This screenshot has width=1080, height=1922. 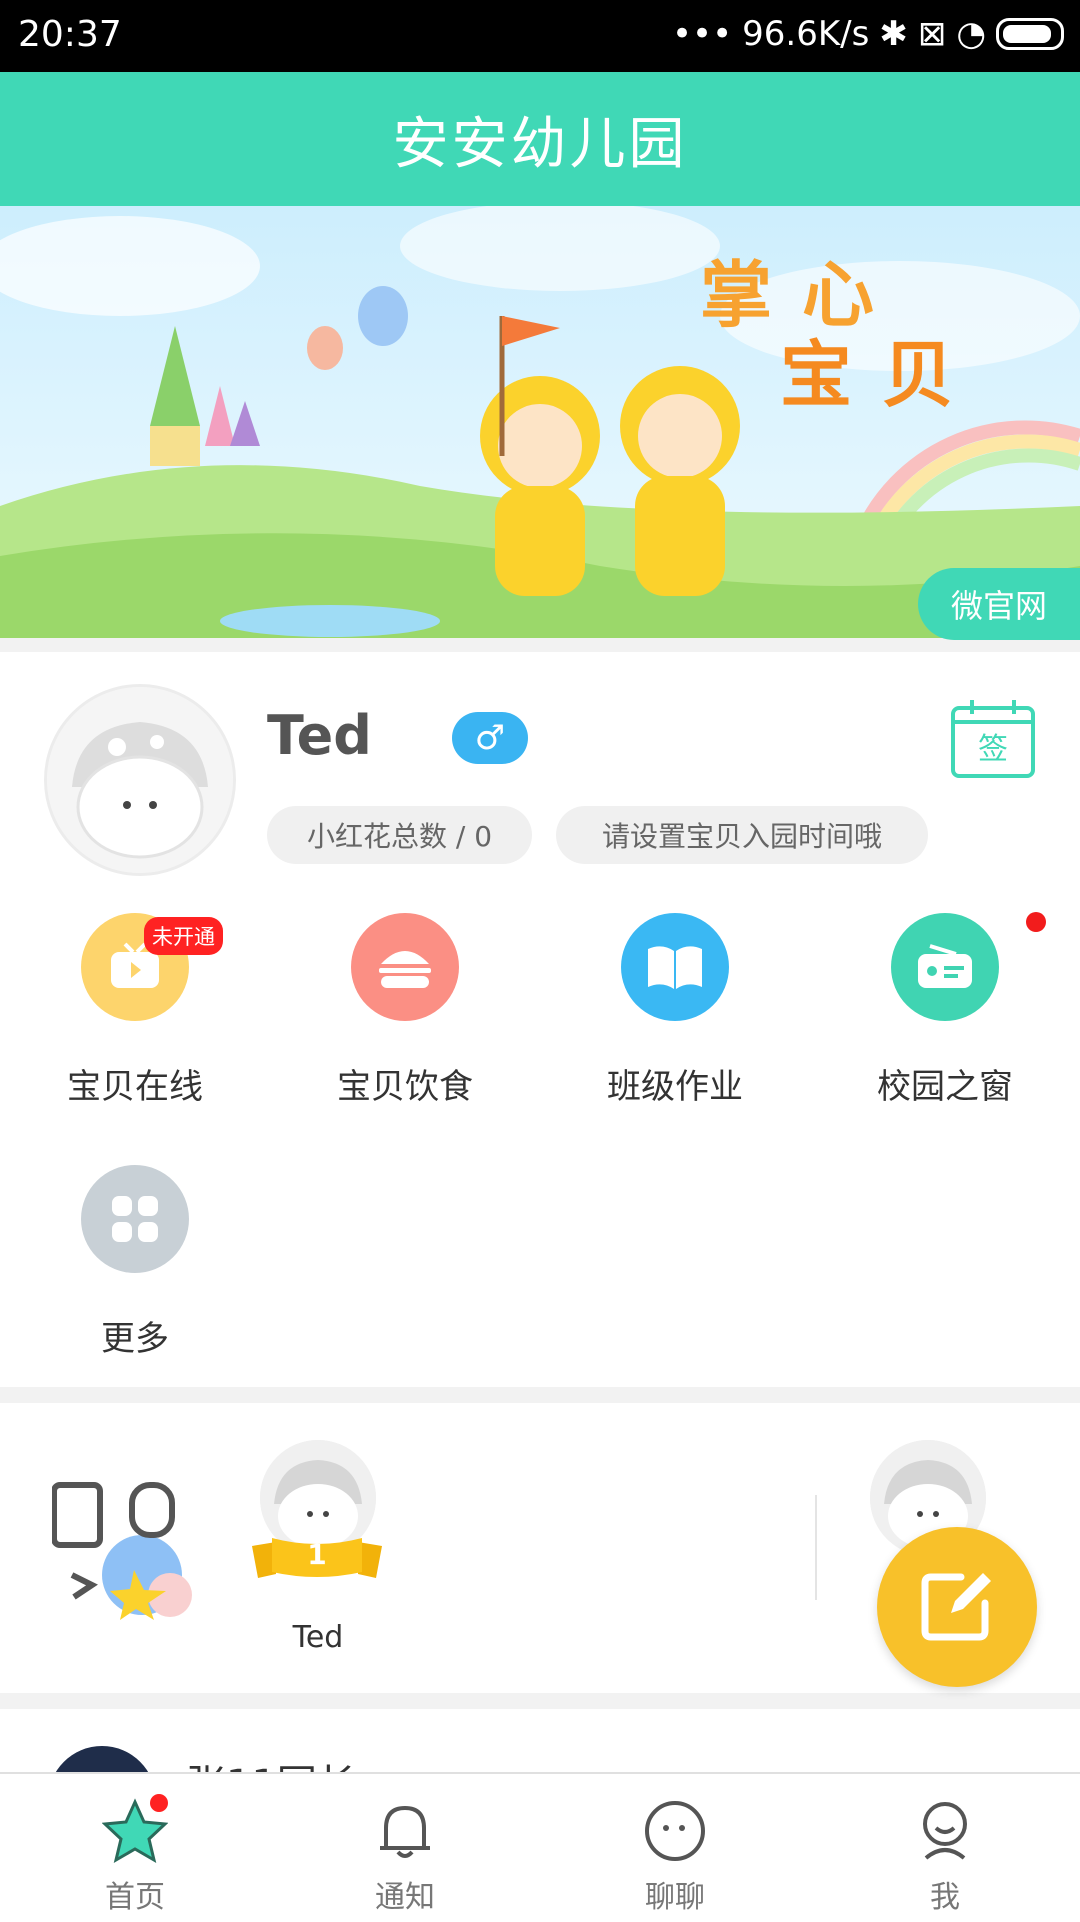 What do you see at coordinates (135, 1087) in the screenshot?
I see `feature-label: 宝贝在线` at bounding box center [135, 1087].